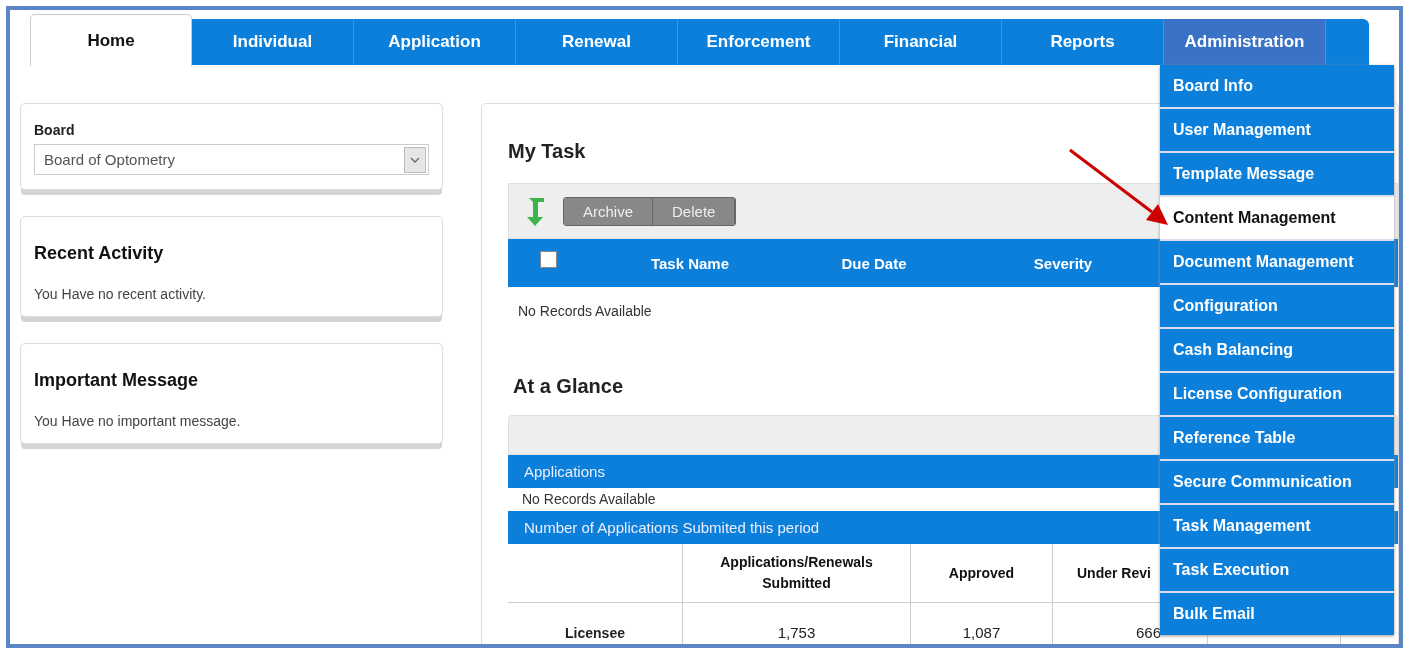  I want to click on menu-item: Content Management, so click(1277, 218).